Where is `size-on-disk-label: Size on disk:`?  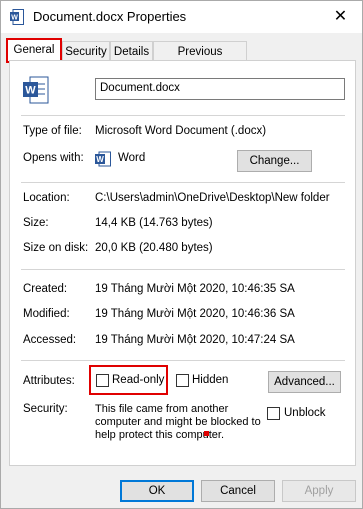 size-on-disk-label: Size on disk: is located at coordinates (56, 248).